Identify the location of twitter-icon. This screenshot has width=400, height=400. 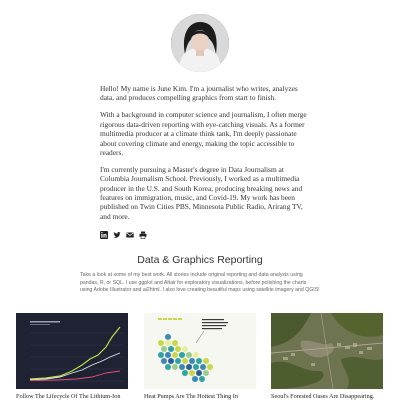
(117, 235).